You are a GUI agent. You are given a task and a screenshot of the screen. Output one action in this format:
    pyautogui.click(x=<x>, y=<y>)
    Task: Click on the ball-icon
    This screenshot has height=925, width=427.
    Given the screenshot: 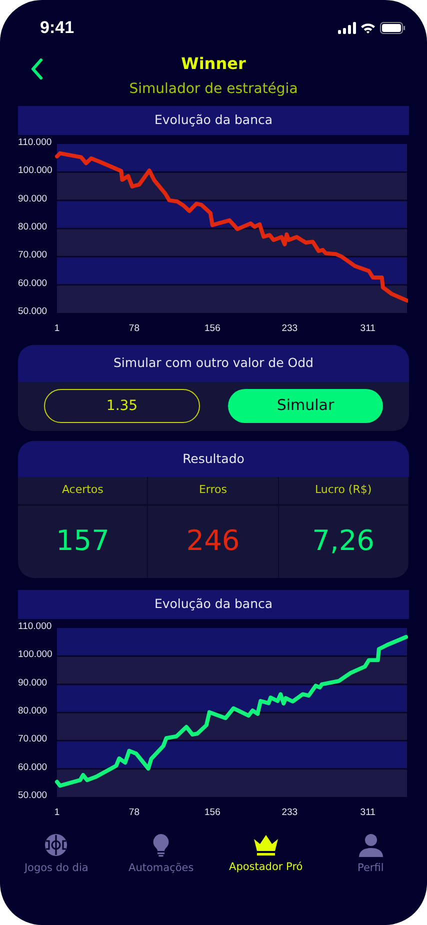 What is the action you would take?
    pyautogui.click(x=56, y=844)
    